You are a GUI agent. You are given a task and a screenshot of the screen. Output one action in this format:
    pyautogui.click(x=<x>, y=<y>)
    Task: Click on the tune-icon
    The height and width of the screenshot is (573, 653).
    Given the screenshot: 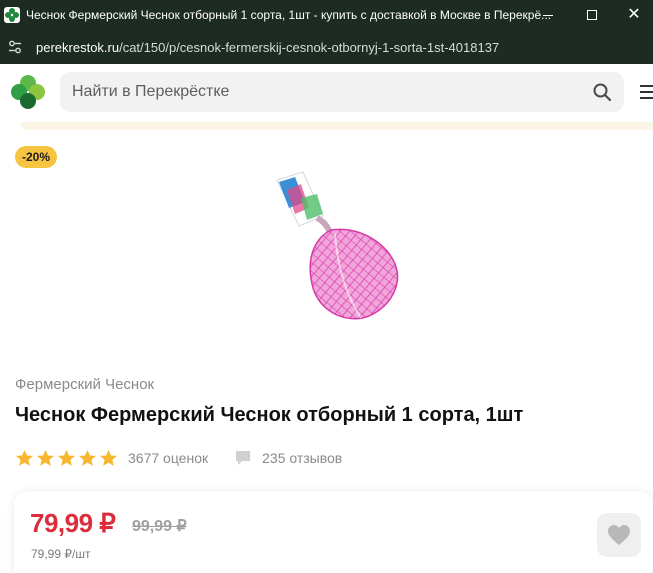 What is the action you would take?
    pyautogui.click(x=15, y=47)
    